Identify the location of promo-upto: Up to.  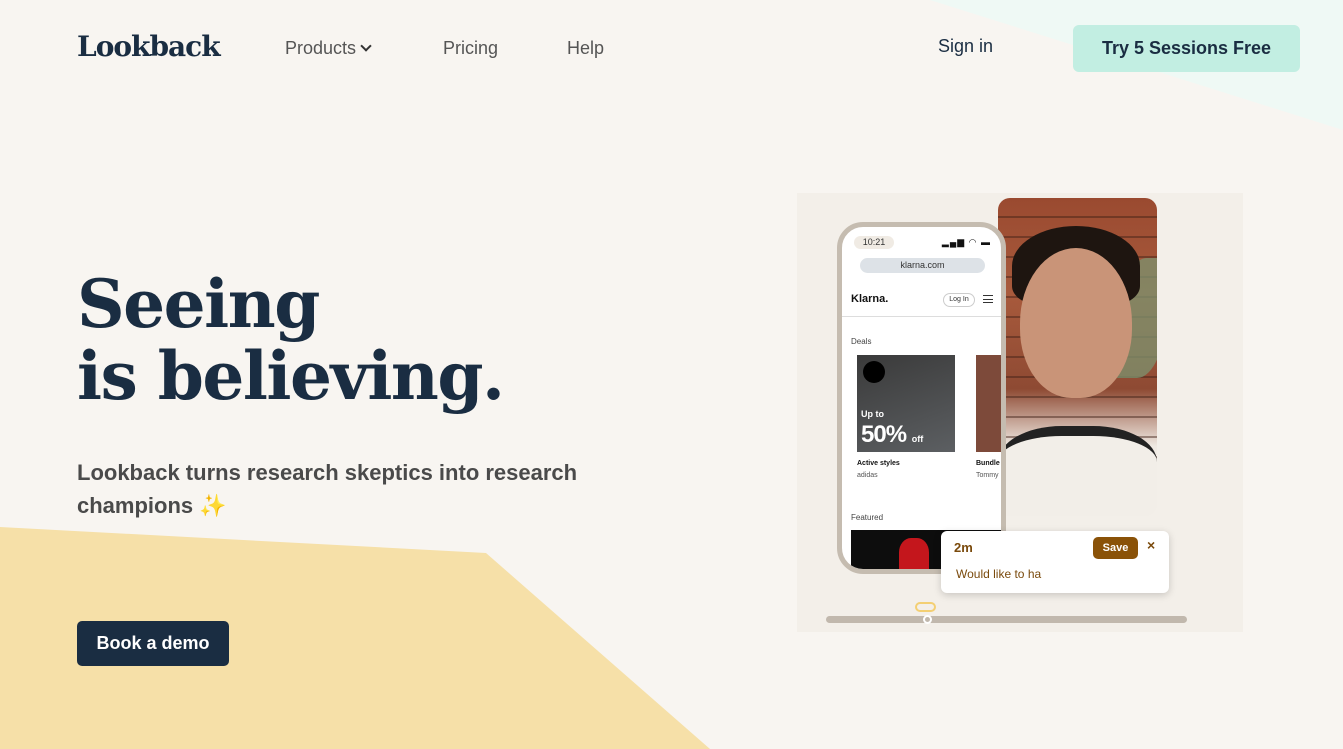
(872, 414).